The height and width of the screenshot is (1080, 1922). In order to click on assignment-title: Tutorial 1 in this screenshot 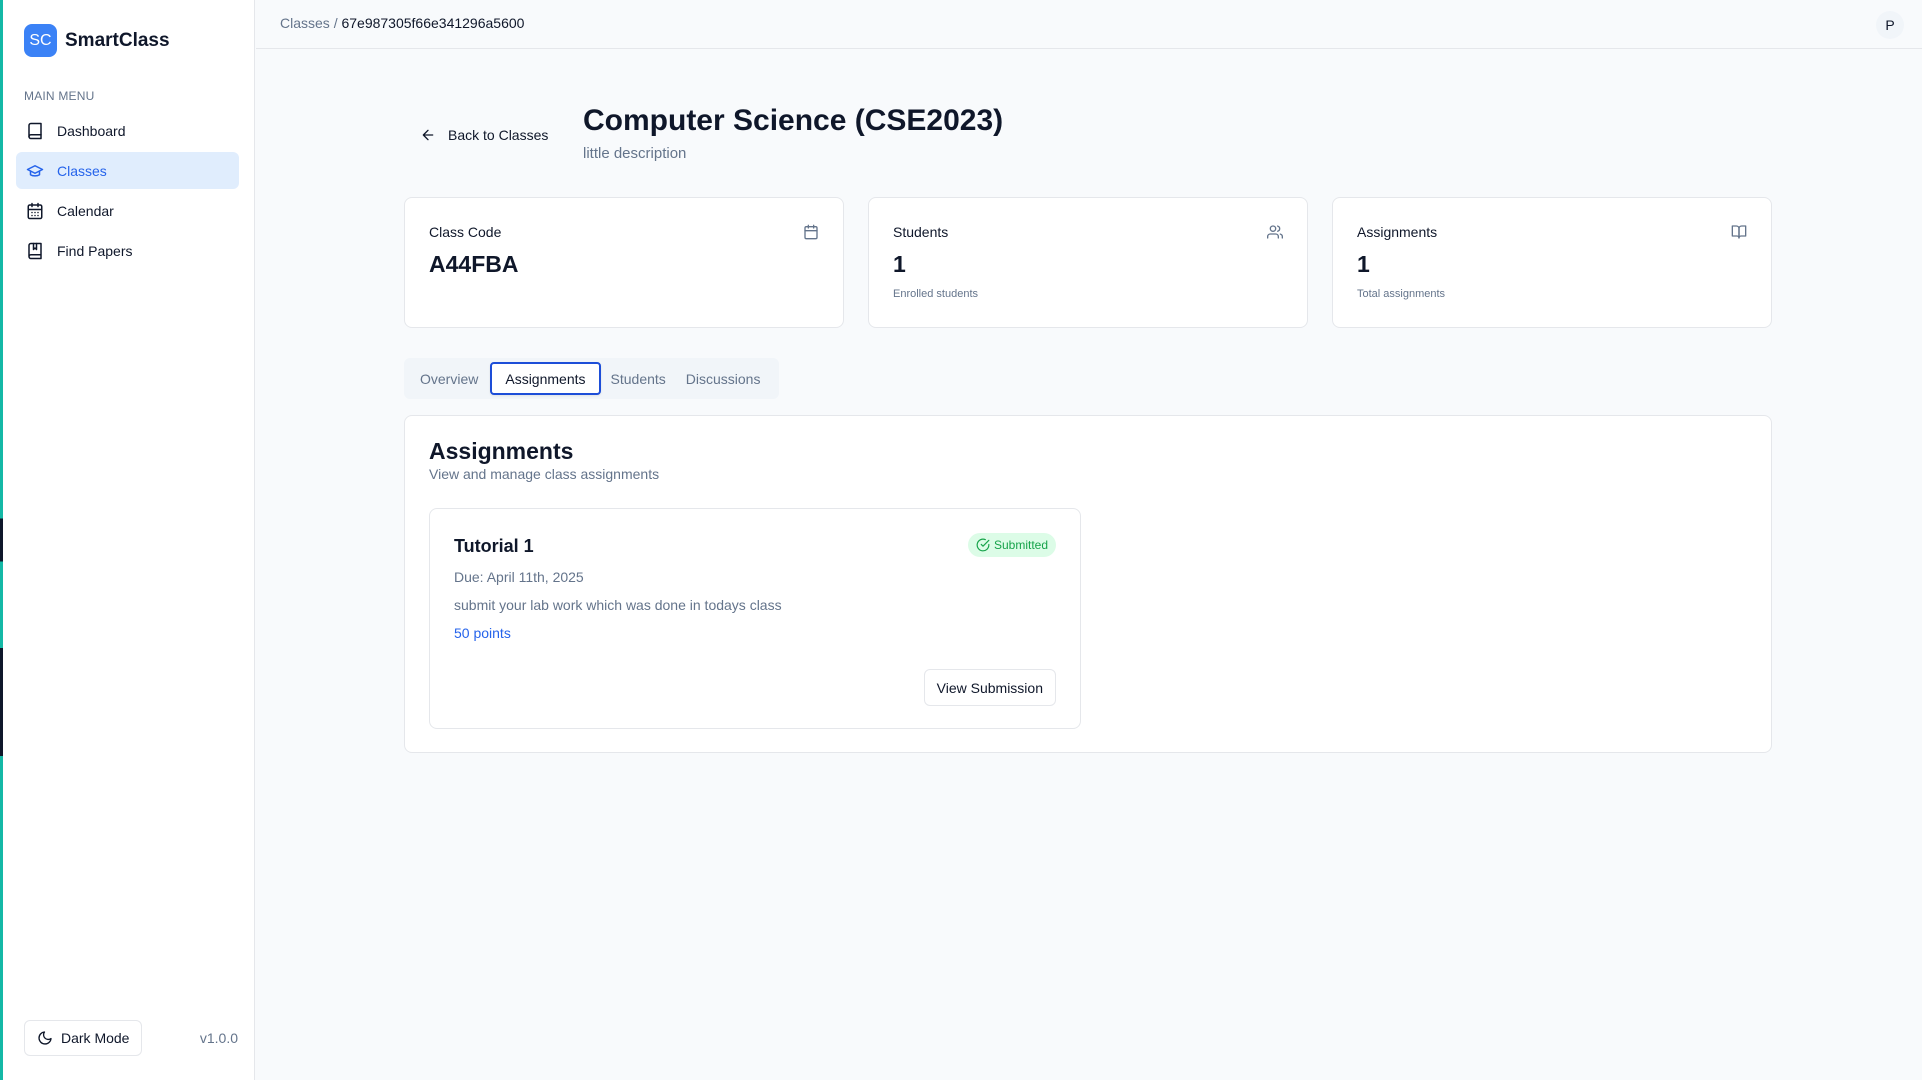, I will do `click(494, 546)`.